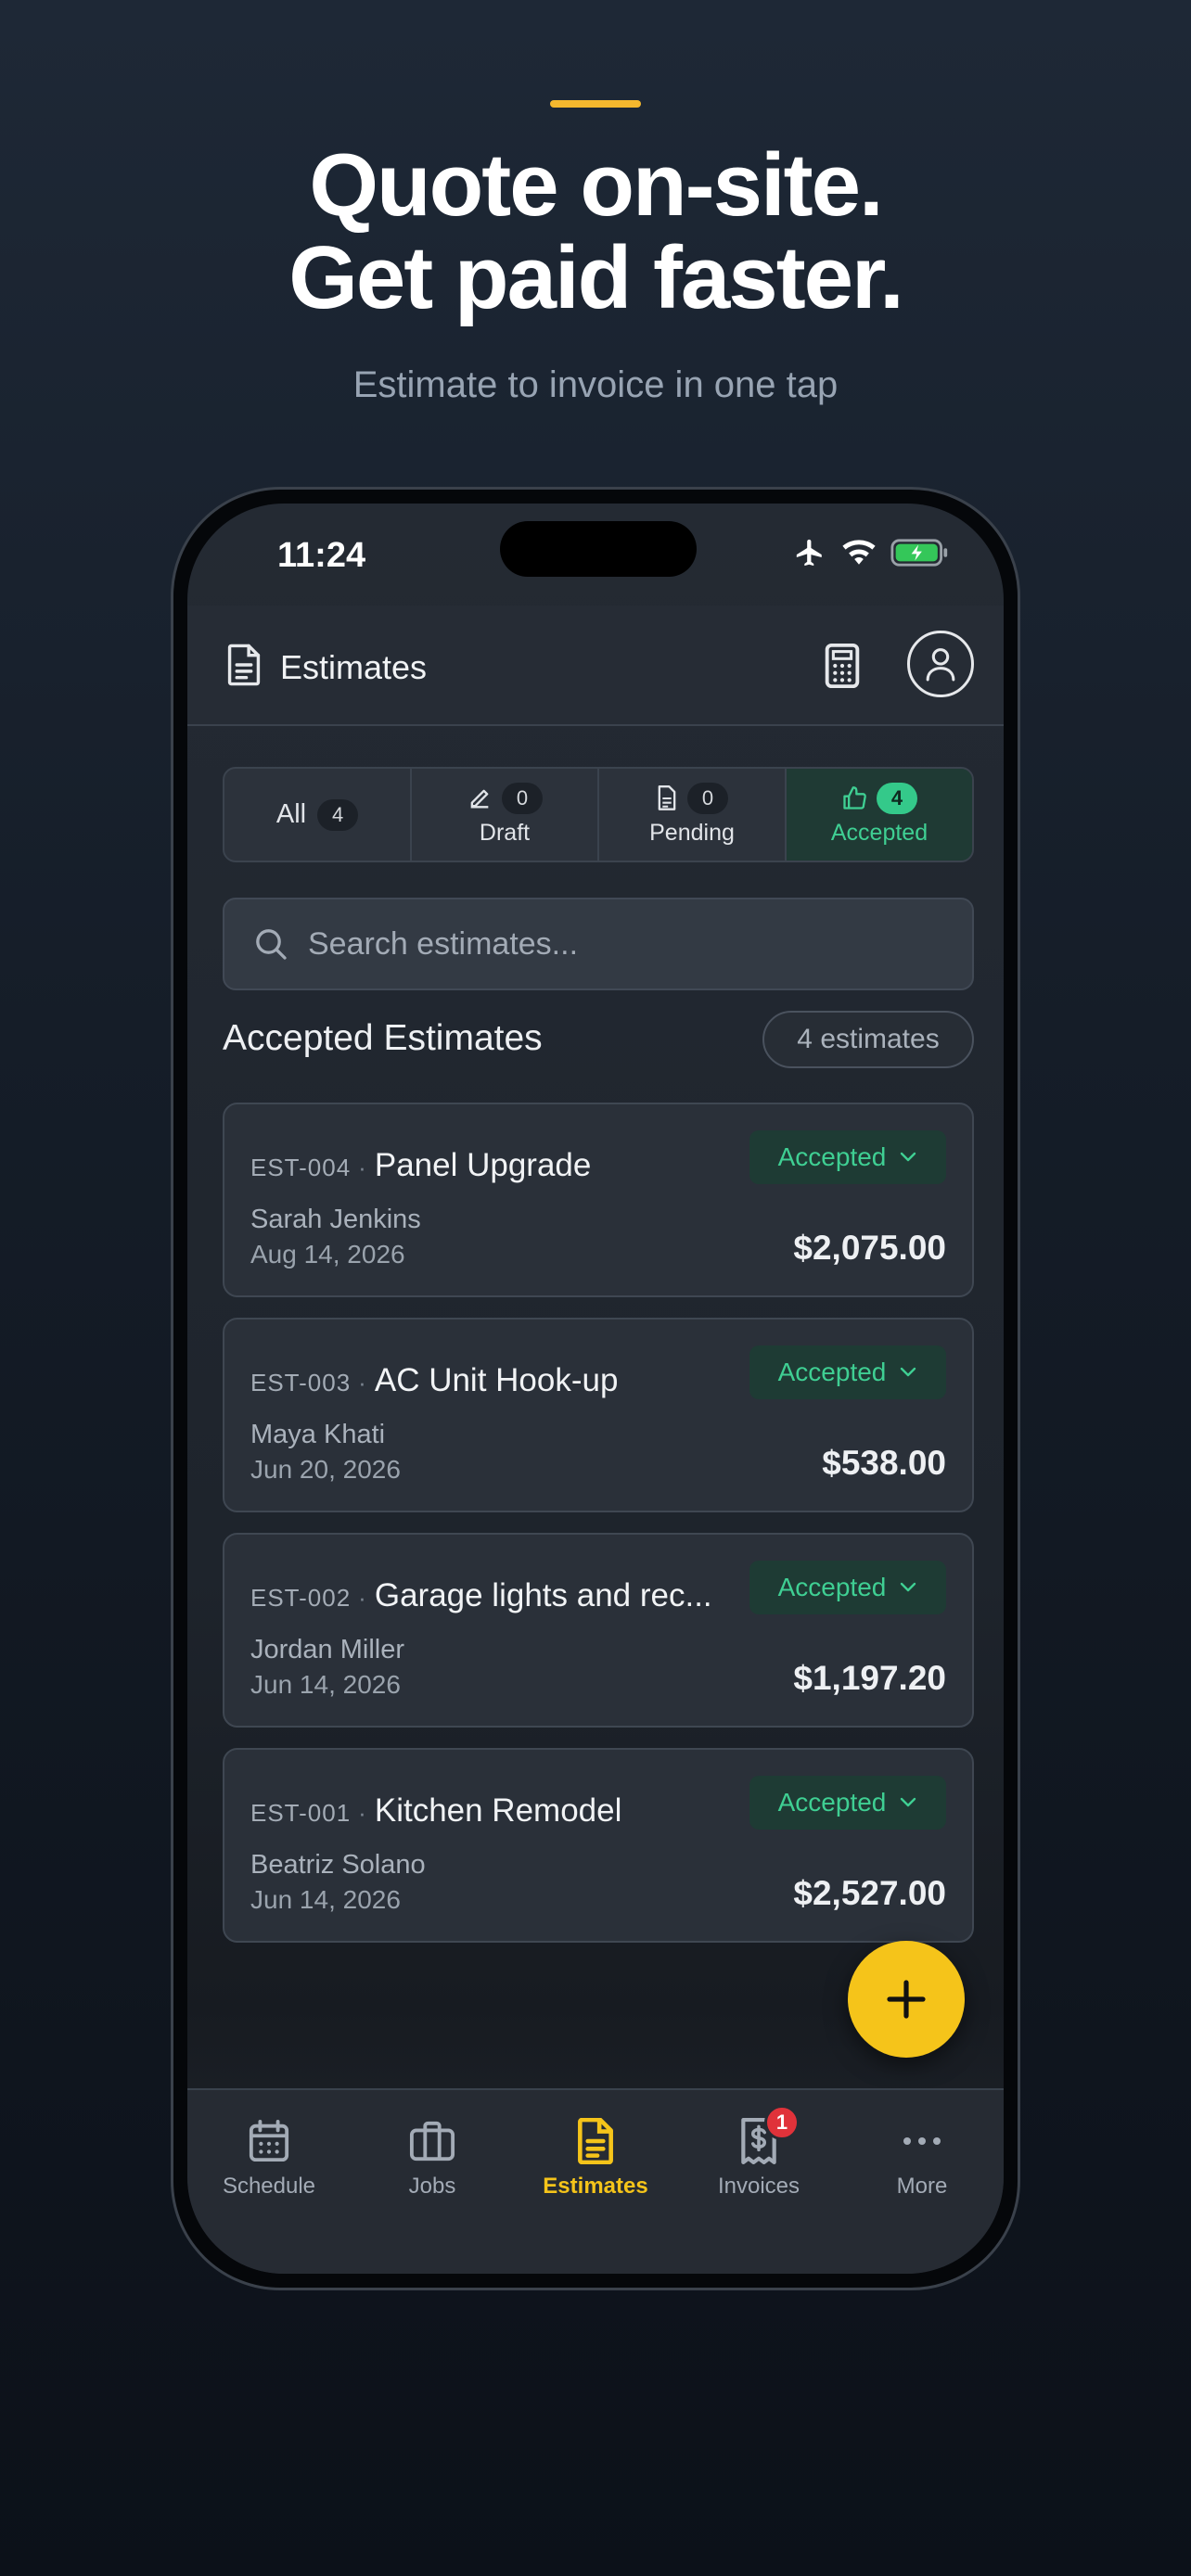 Image resolution: width=1191 pixels, height=2576 pixels. I want to click on estimate-date: Jun 20, 2026, so click(325, 1470).